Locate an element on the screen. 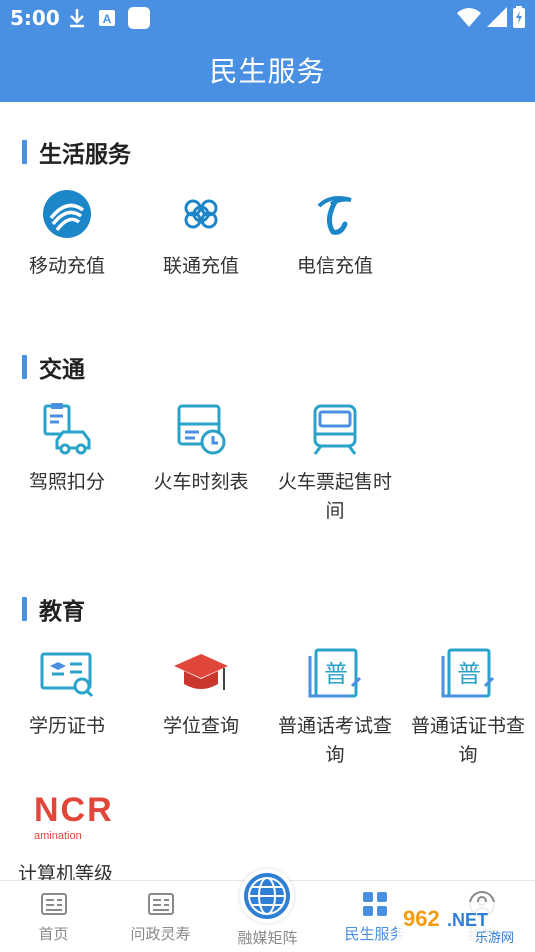 This screenshot has height=952, width=535. china-unicom-icon is located at coordinates (201, 214).